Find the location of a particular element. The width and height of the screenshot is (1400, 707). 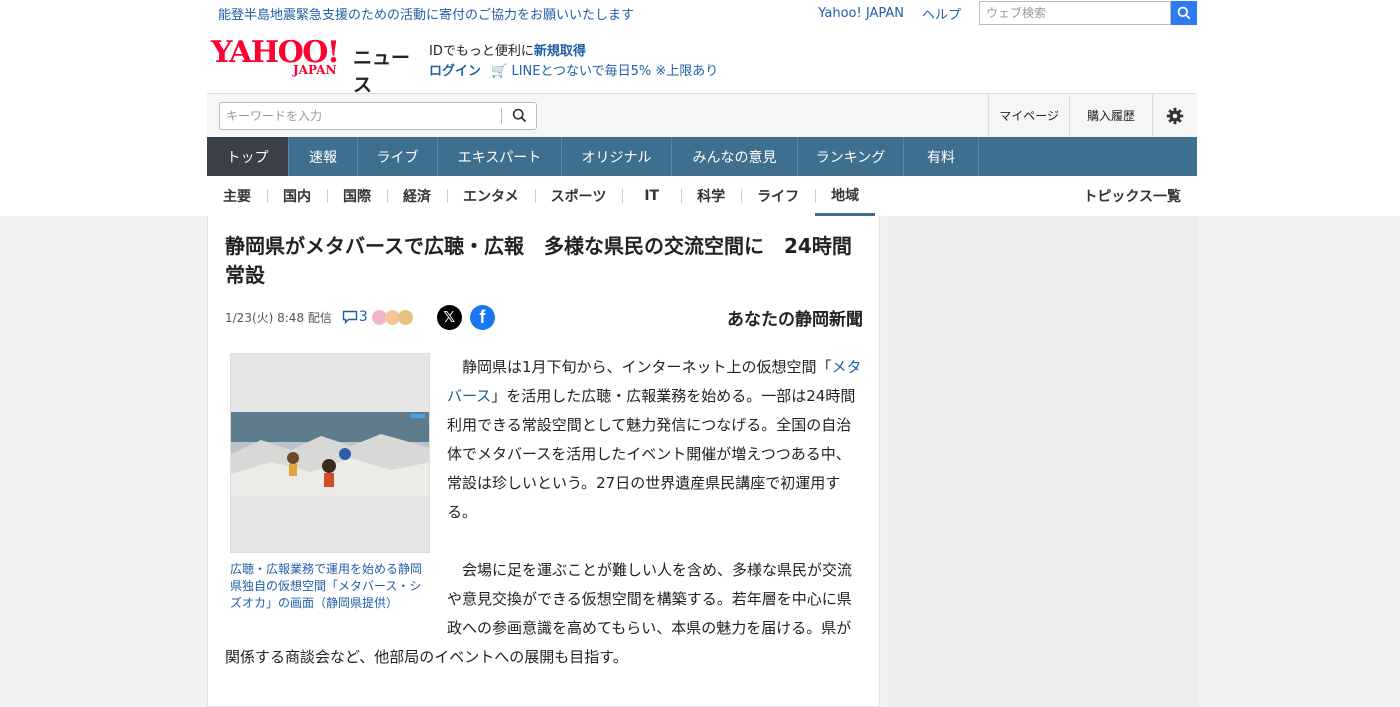

category-sports: スポーツ is located at coordinates (578, 196).